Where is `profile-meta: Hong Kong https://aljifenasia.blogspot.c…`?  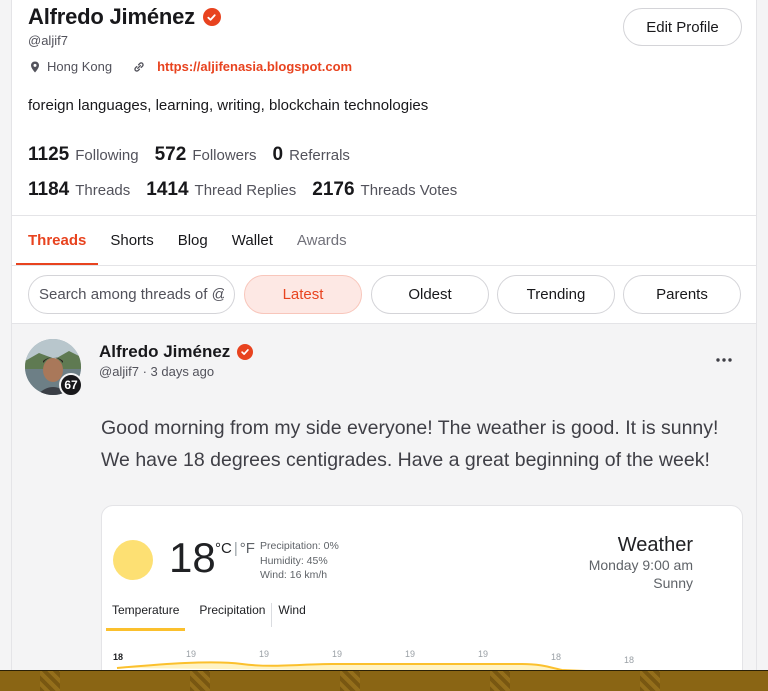 profile-meta: Hong Kong https://aljifenasia.blogspot.c… is located at coordinates (190, 66).